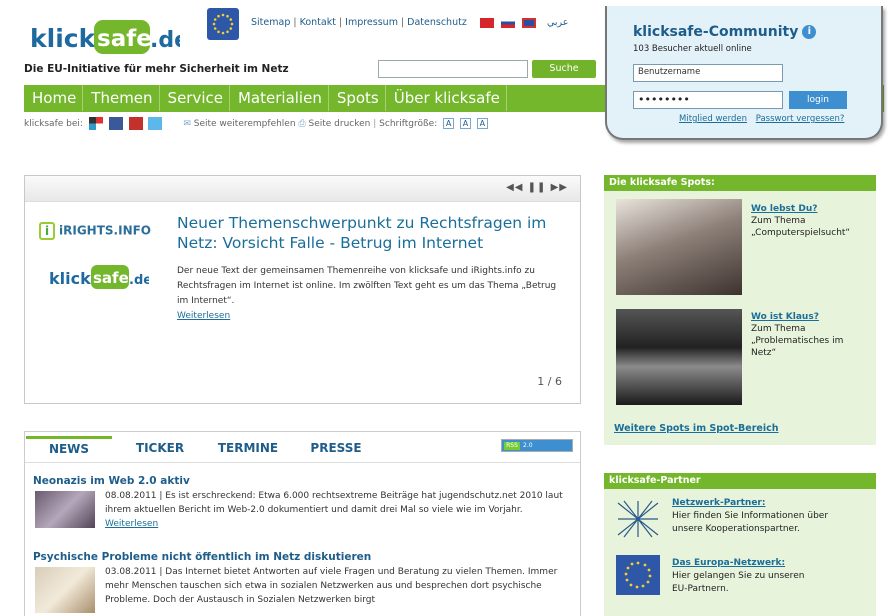 This screenshot has width=888, height=616. Describe the element at coordinates (245, 124) in the screenshot. I see `recommend-link: Seite weiterempfehlen` at that location.